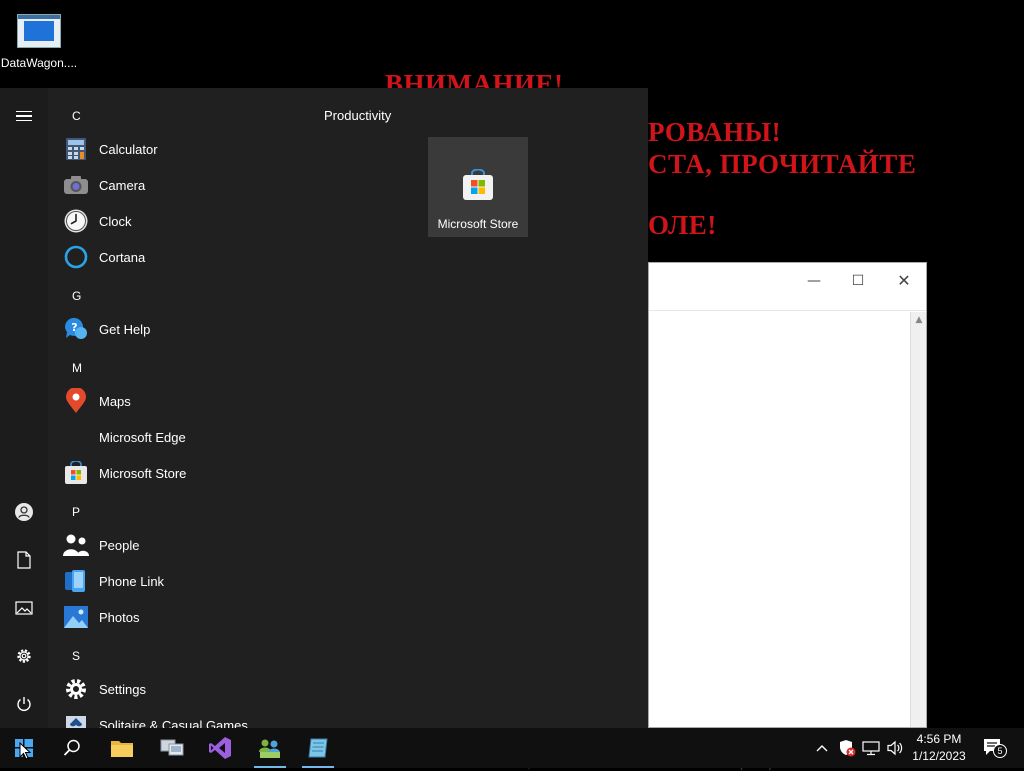 The width and height of the screenshot is (1024, 771). Describe the element at coordinates (512, 748) in the screenshot. I see `taskbar: 4:56 PM 1/12/2023 5` at that location.